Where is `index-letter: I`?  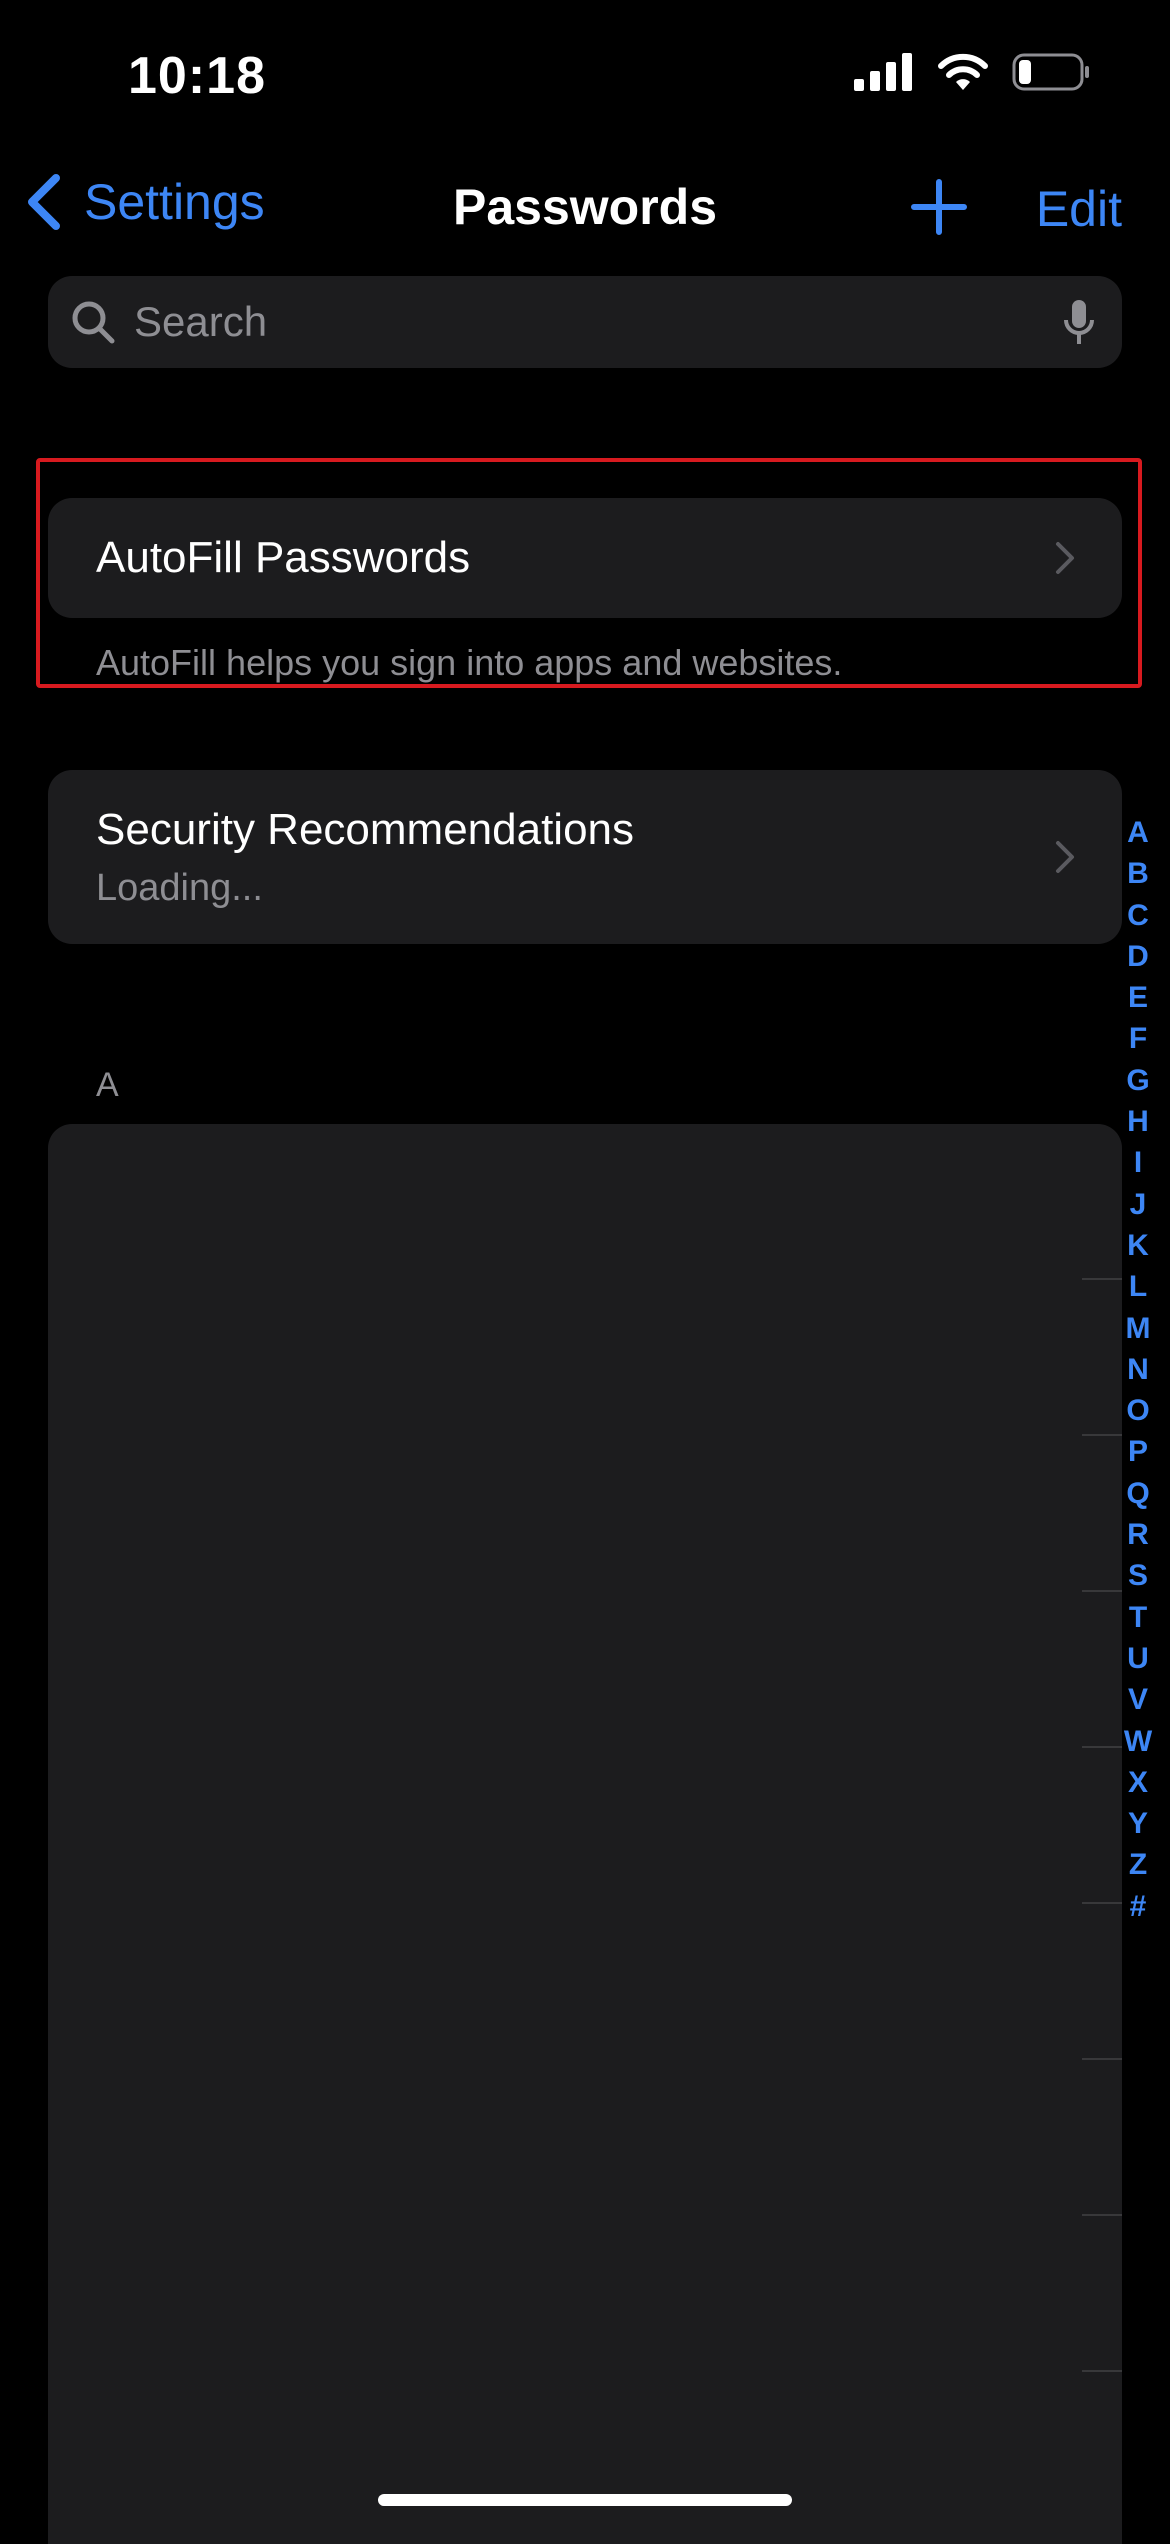 index-letter: I is located at coordinates (1138, 1162).